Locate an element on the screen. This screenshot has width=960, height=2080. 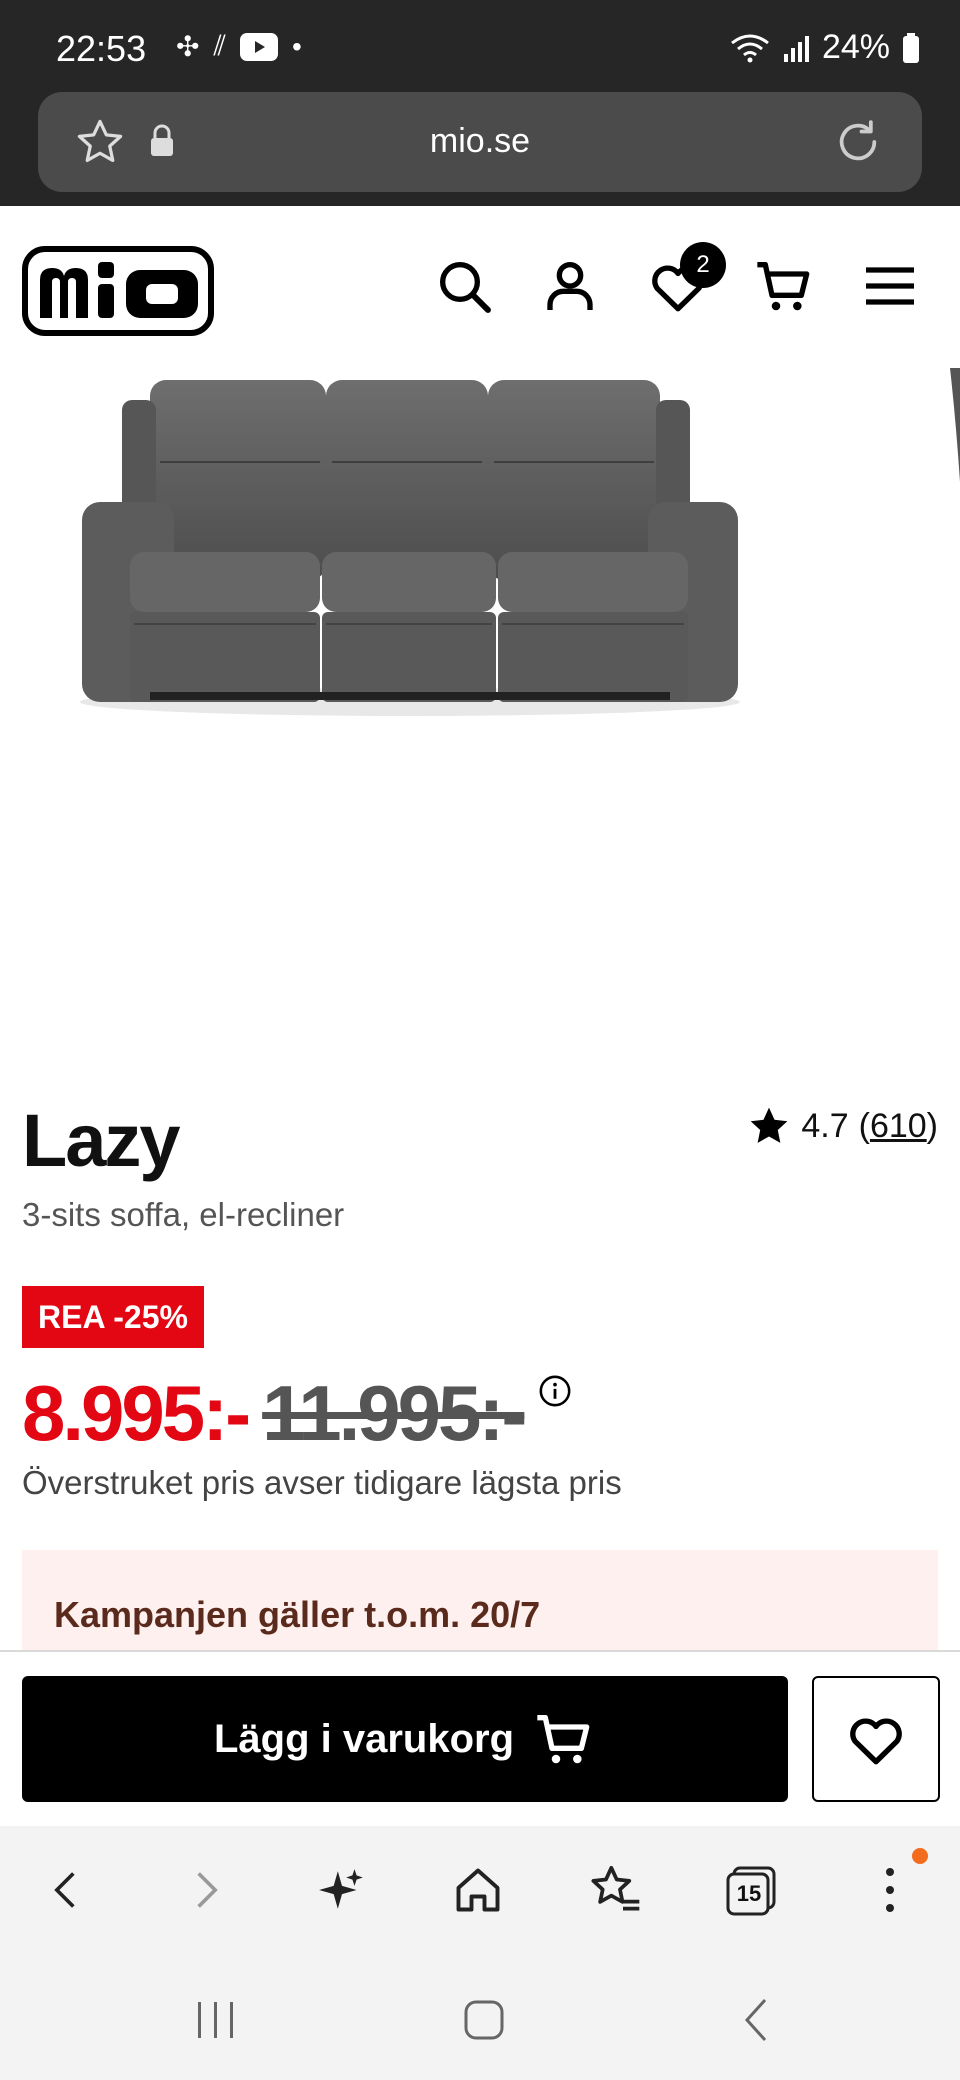
home-square-icon is located at coordinates (484, 2020).